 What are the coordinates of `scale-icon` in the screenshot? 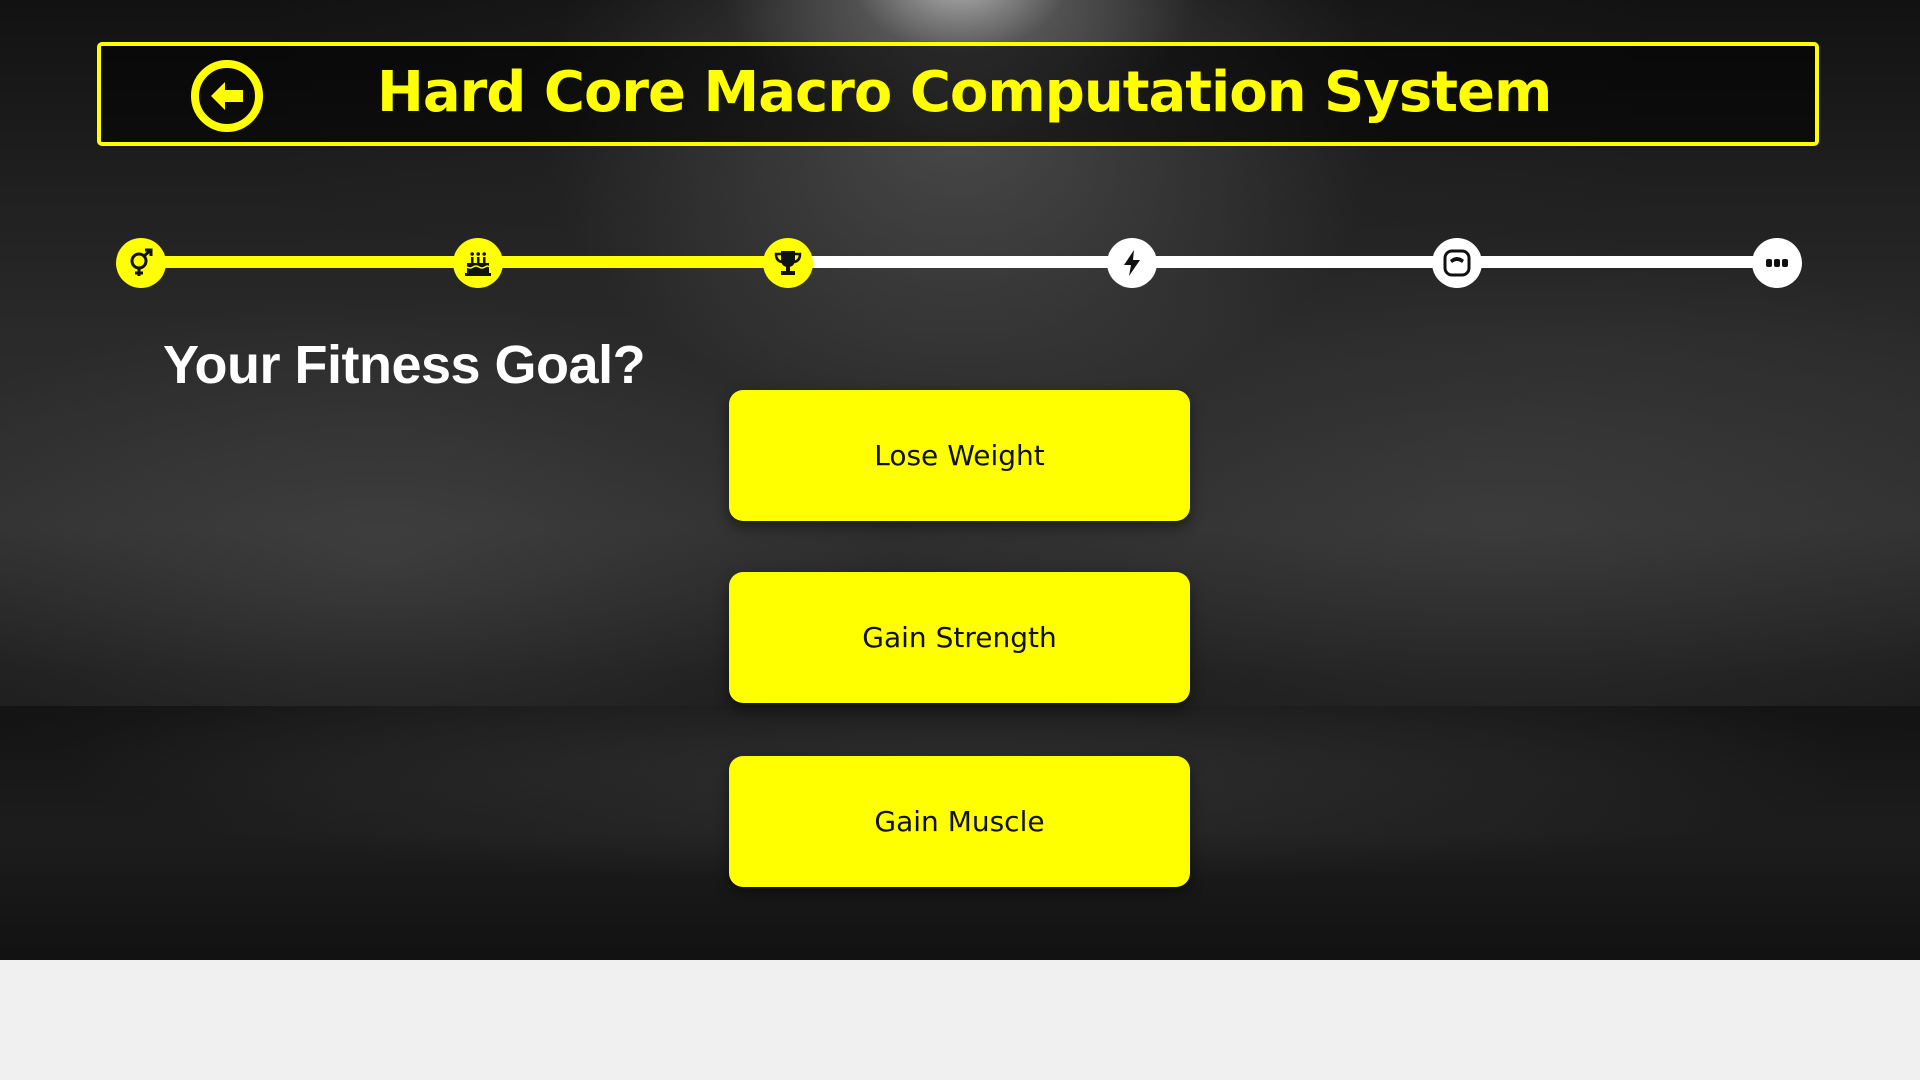 It's located at (1457, 263).